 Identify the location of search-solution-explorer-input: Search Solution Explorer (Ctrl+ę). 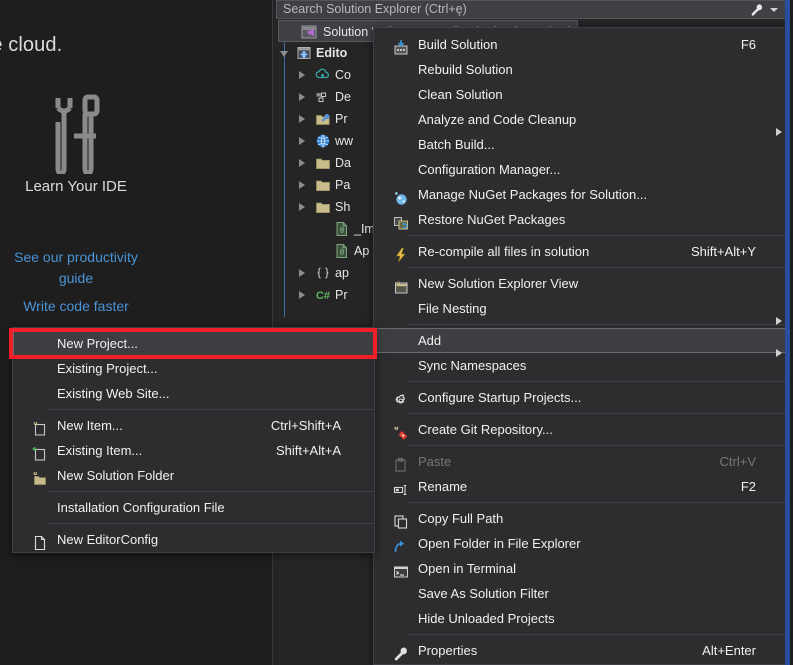
(531, 9).